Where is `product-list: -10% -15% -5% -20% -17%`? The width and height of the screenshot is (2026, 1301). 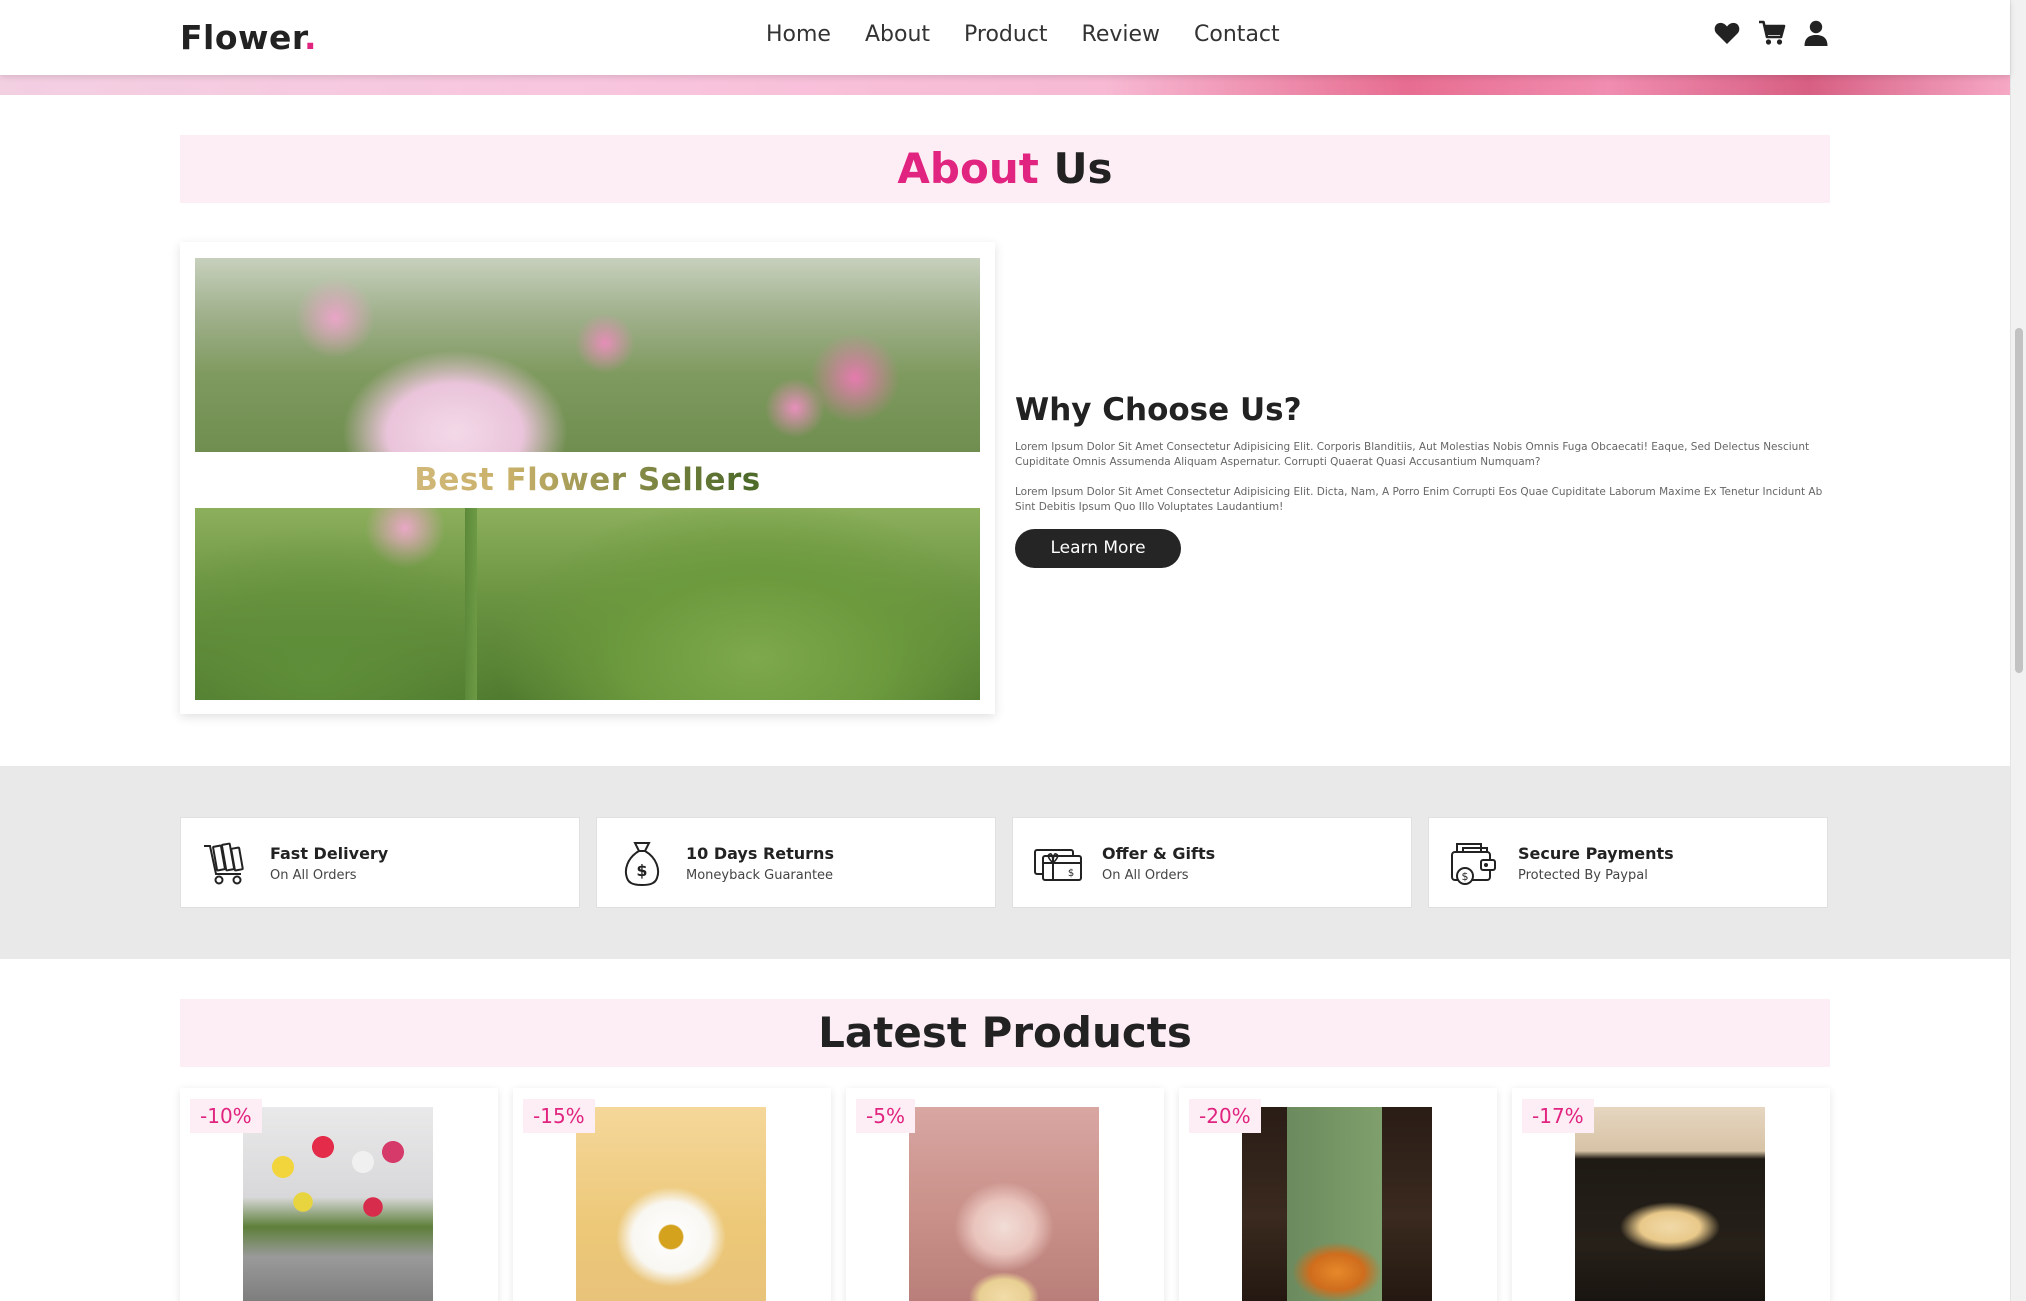 product-list: -10% -15% -5% -20% -17% is located at coordinates (1005, 1194).